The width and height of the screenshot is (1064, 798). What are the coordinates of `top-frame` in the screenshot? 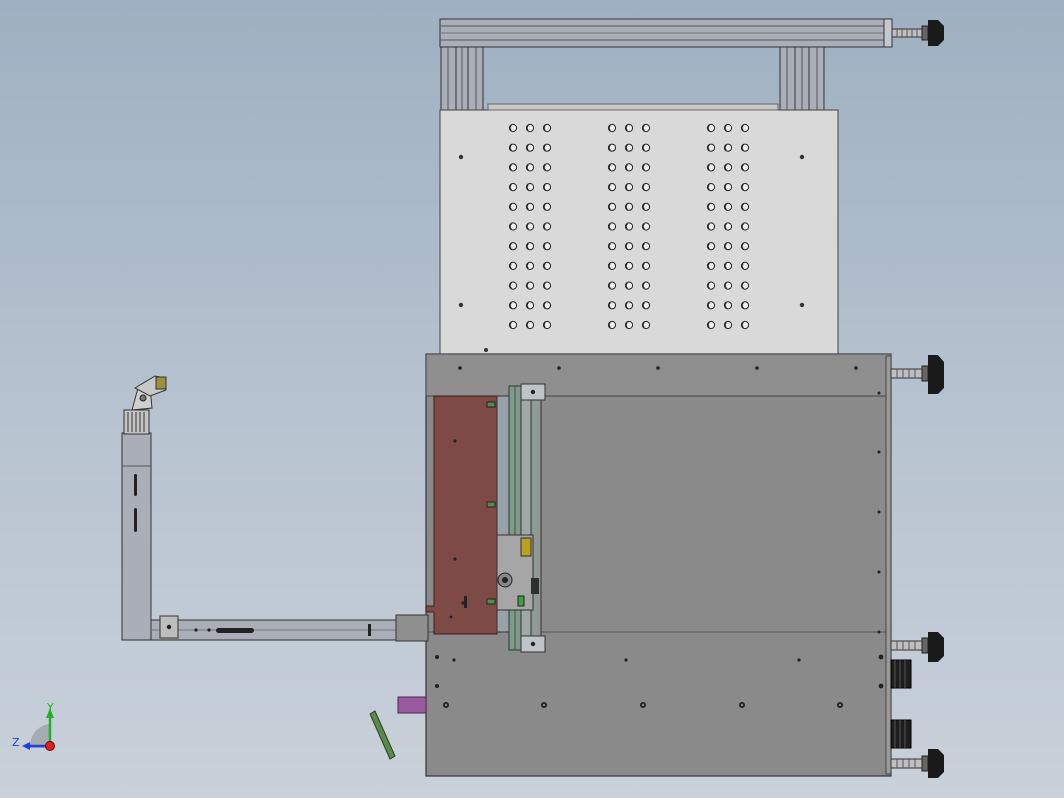 It's located at (666, 64).